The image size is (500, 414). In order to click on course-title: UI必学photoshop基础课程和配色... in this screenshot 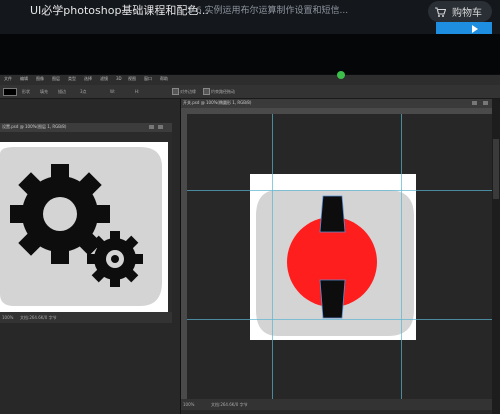, I will do `click(119, 10)`.